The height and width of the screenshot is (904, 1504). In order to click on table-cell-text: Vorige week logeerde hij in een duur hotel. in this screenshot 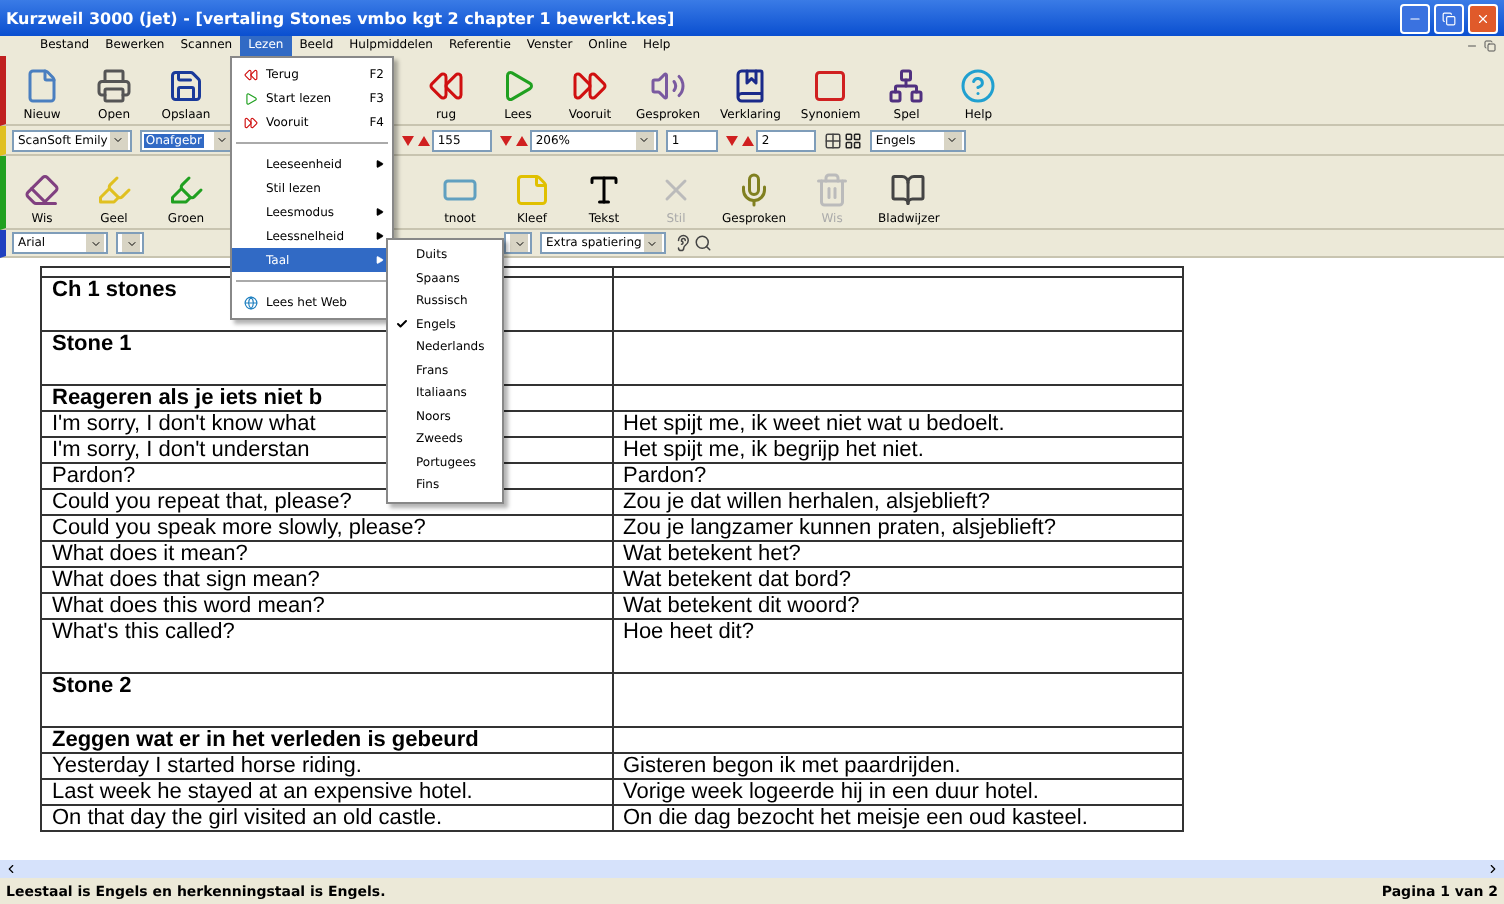, I will do `click(831, 792)`.